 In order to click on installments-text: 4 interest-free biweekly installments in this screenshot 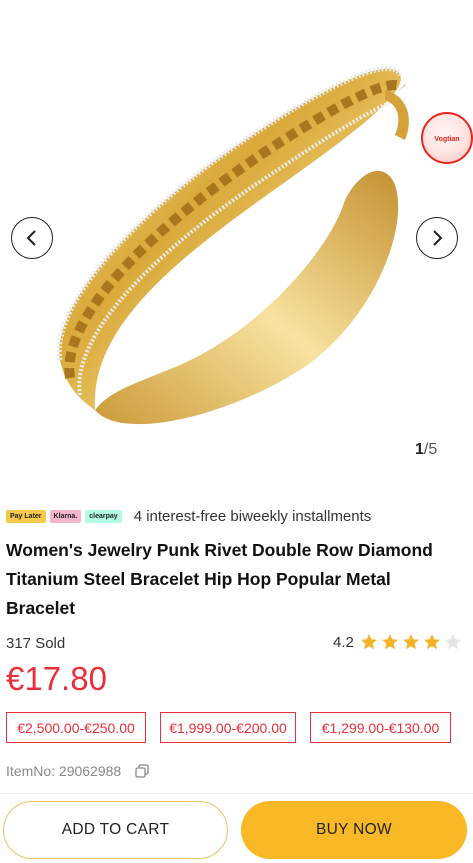, I will do `click(252, 516)`.